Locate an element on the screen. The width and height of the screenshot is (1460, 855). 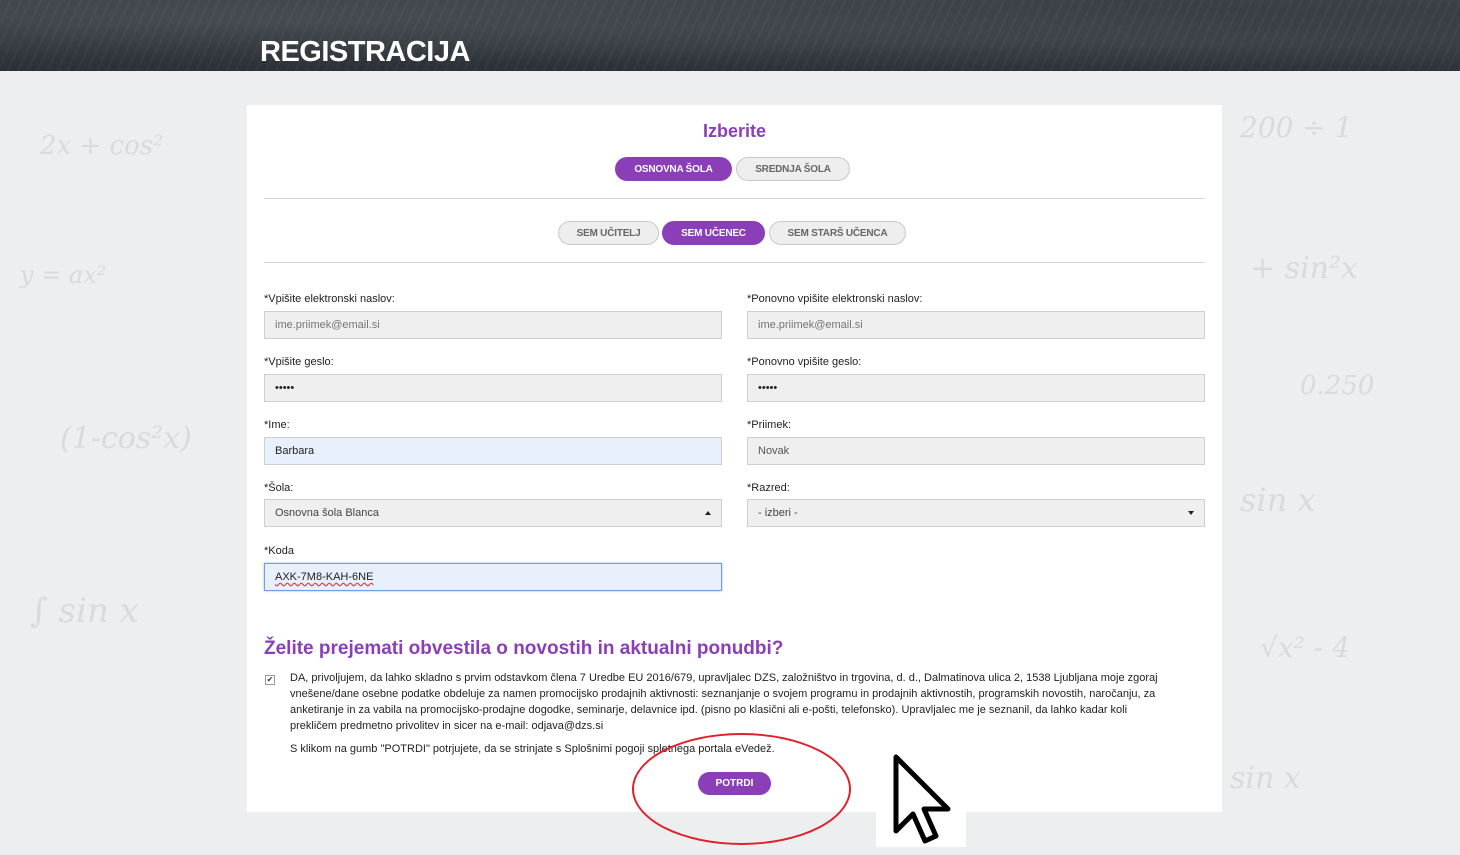
tab-student: SEM UČENEC is located at coordinates (713, 233).